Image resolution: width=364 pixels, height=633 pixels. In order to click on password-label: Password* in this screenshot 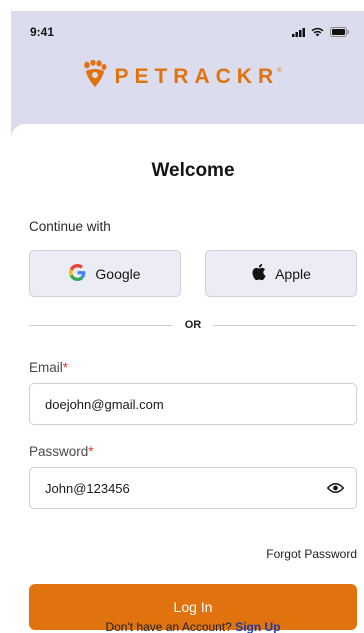, I will do `click(61, 451)`.